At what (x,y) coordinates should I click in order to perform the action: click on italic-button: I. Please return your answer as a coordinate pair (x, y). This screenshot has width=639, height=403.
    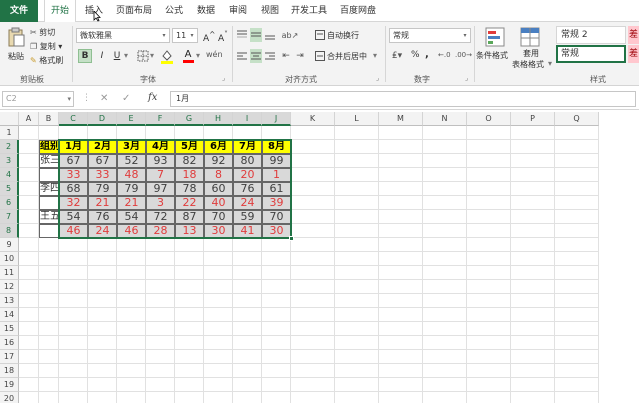
    Looking at the image, I should click on (102, 56).